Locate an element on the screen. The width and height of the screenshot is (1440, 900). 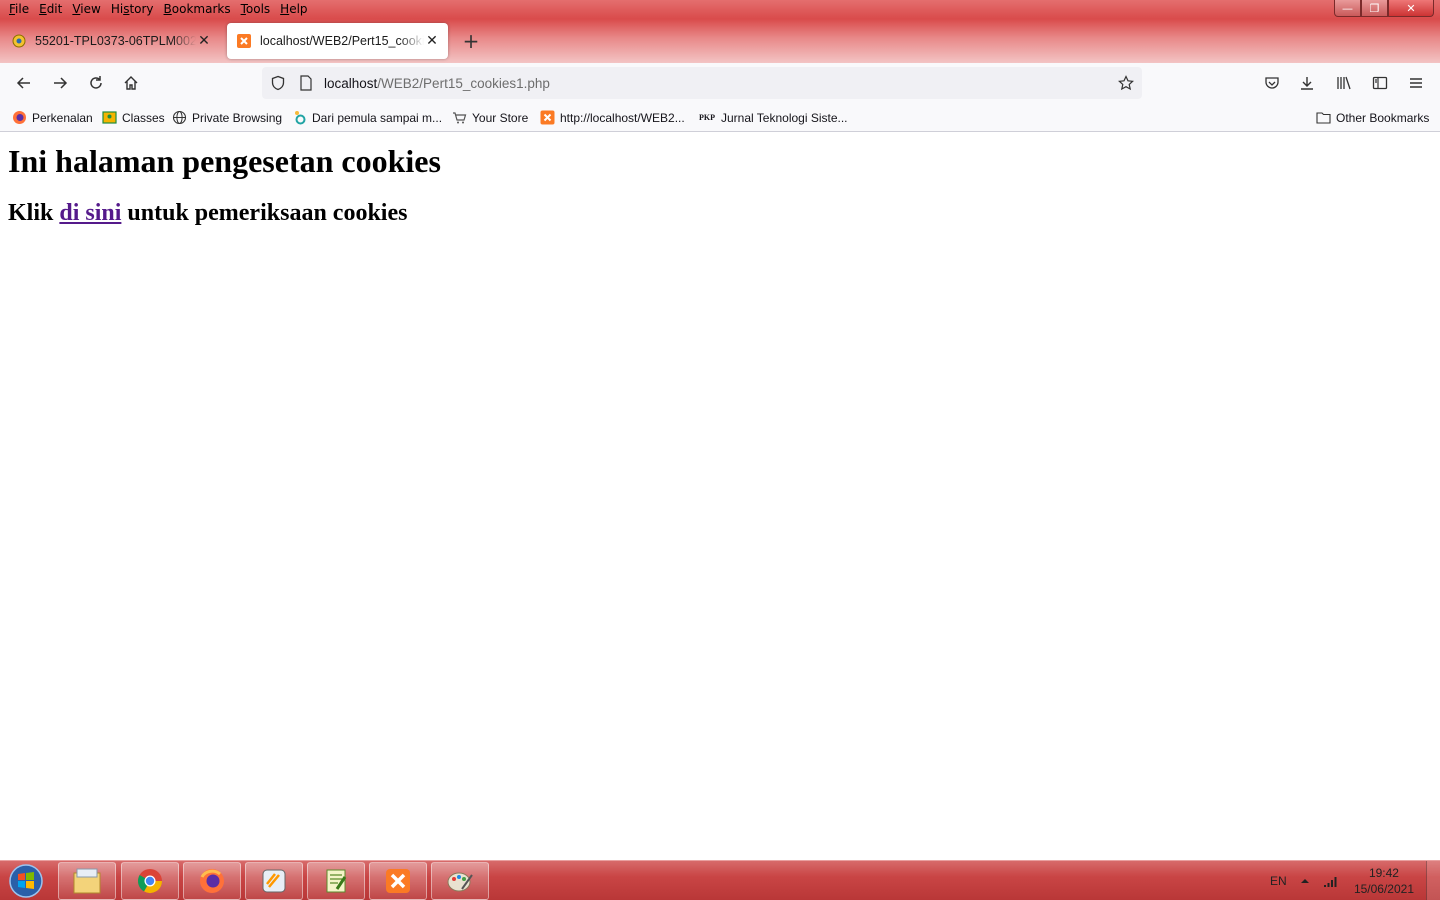
app-menu-button is located at coordinates (1416, 83).